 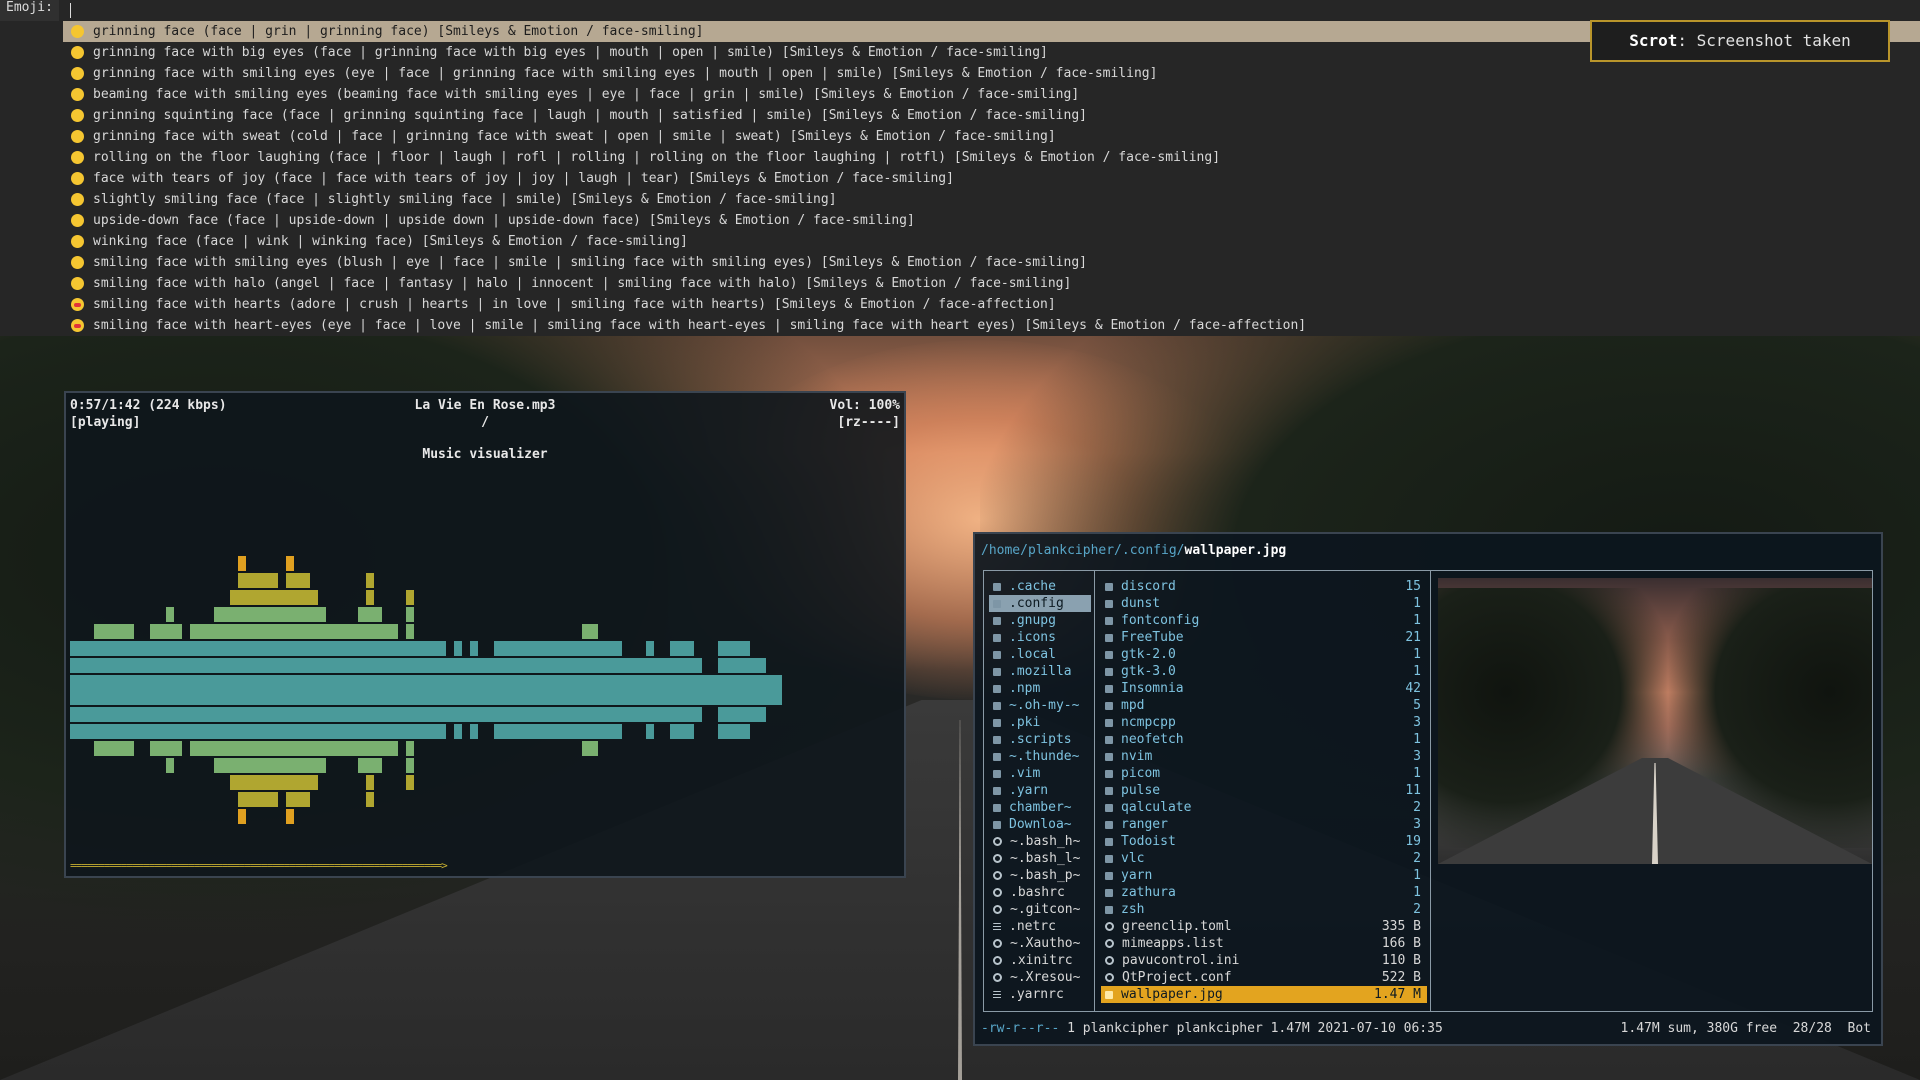 I want to click on parent-dir-entry: .yarnrc, so click(x=1040, y=994).